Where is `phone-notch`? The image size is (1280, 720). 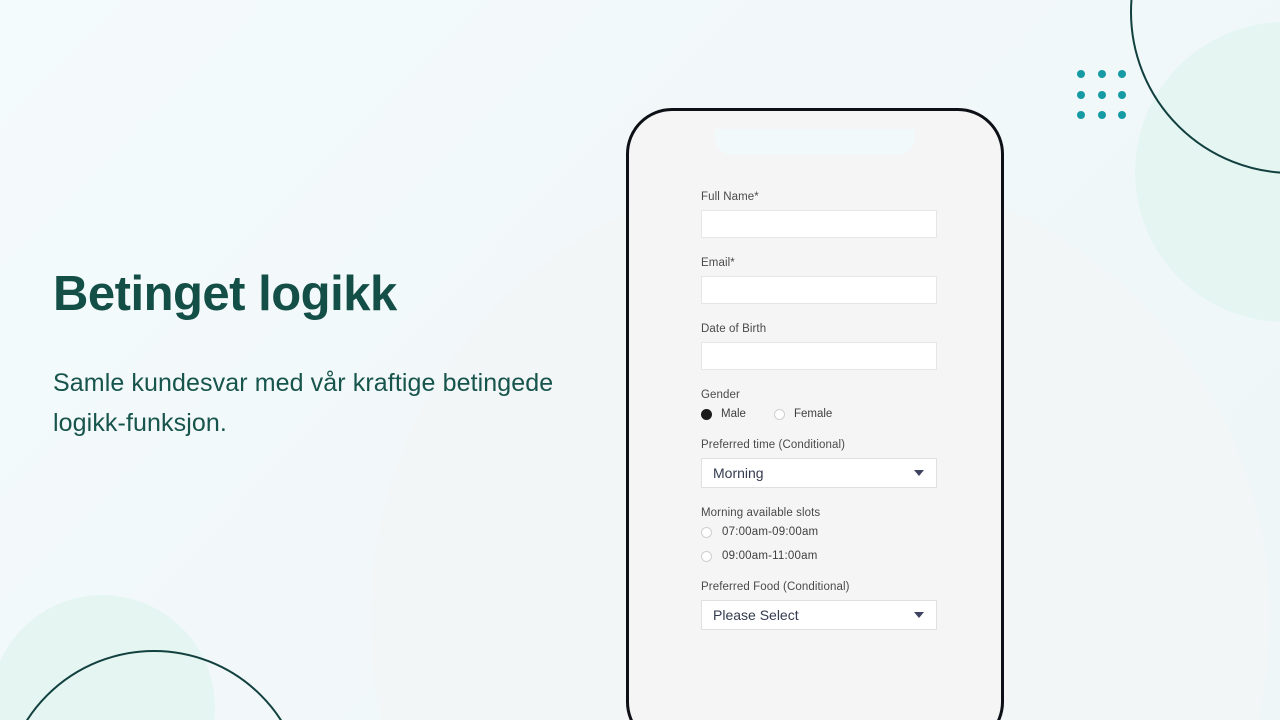
phone-notch is located at coordinates (815, 142).